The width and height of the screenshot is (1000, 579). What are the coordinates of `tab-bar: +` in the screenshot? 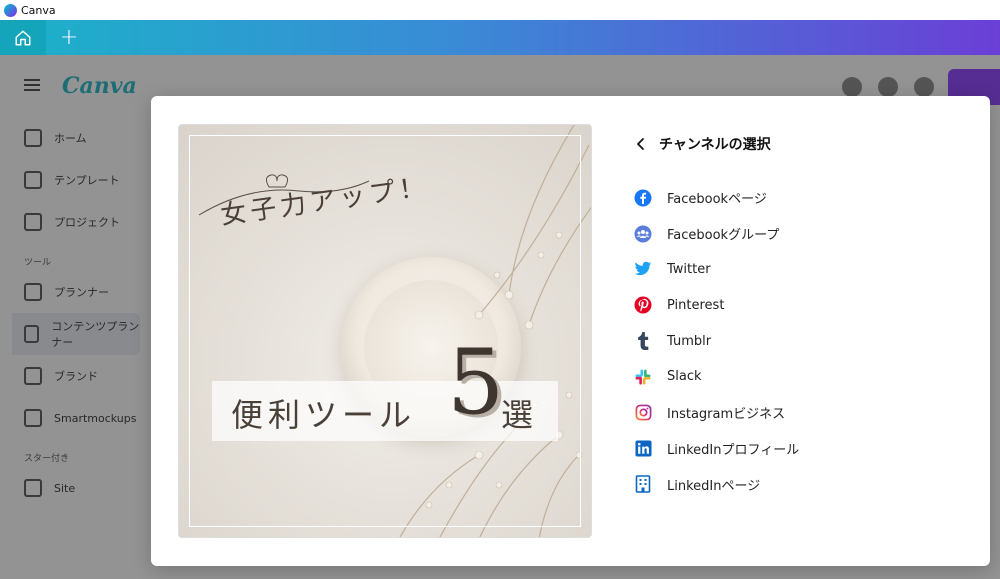 It's located at (500, 37).